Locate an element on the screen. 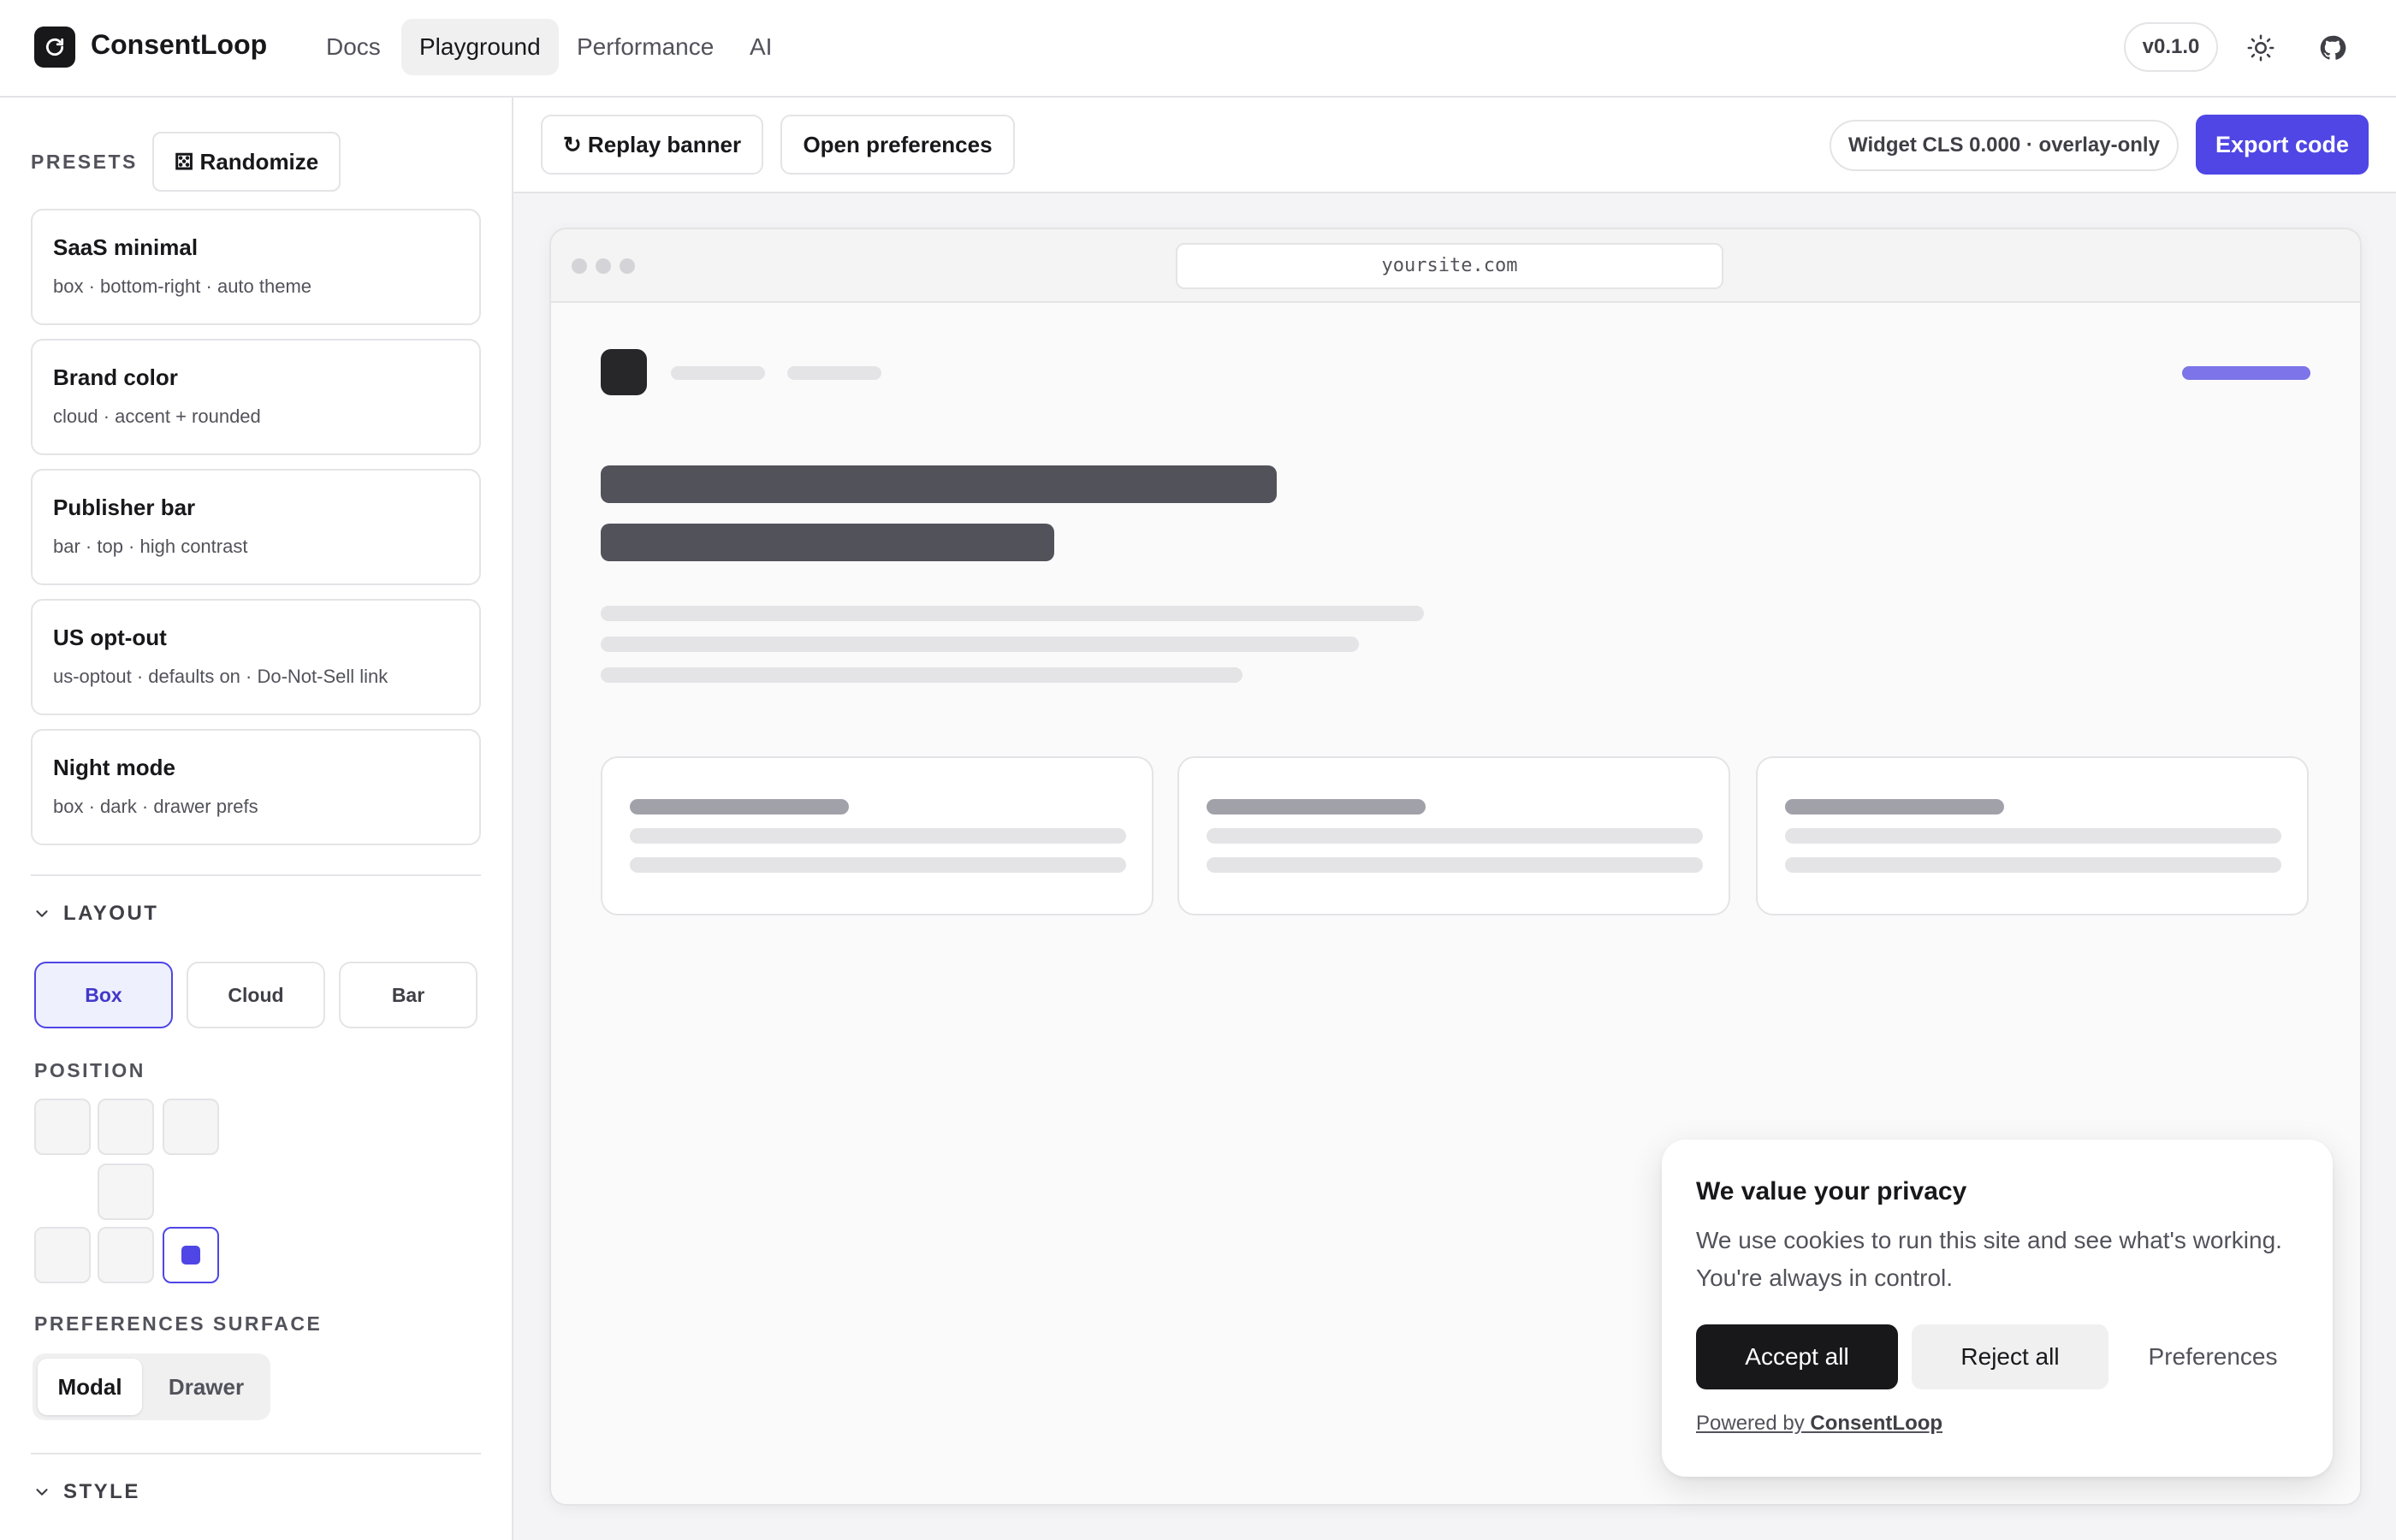 Image resolution: width=2396 pixels, height=1540 pixels. layout-section-toggle: LAYOUT is located at coordinates (95, 914).